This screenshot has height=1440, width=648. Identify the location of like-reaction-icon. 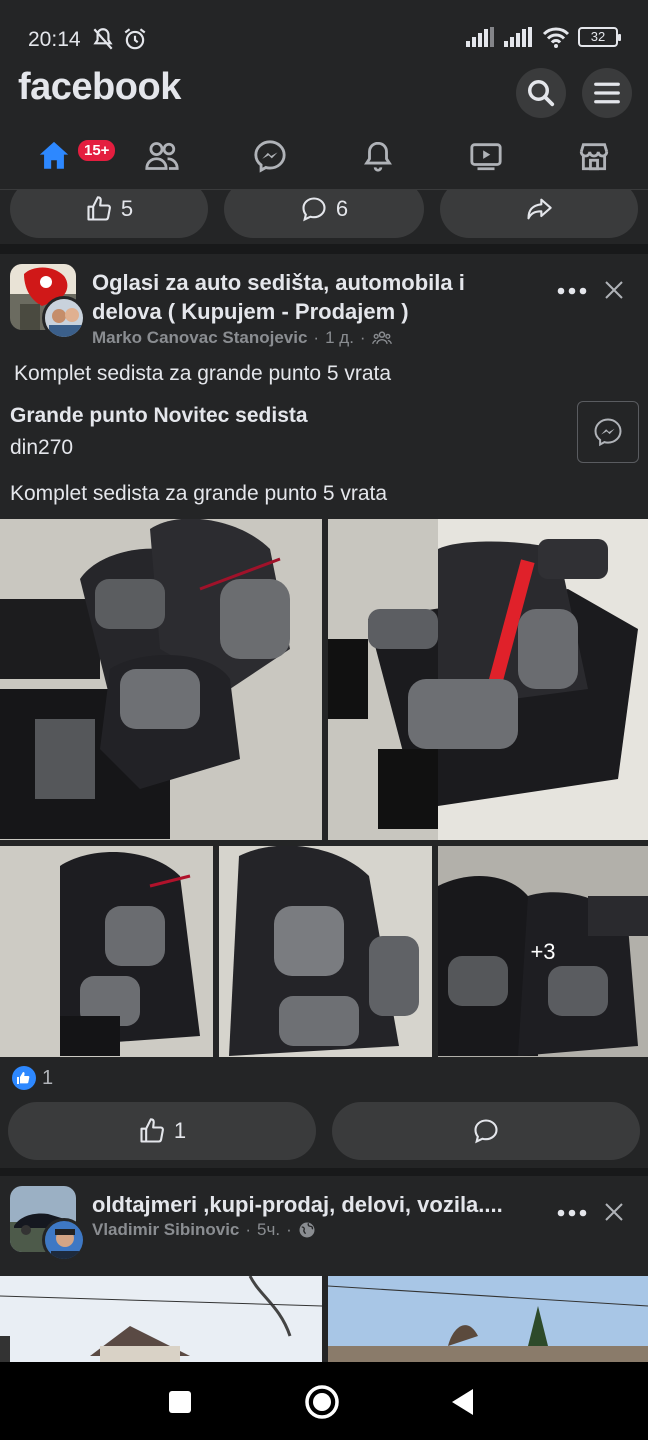
(24, 1078).